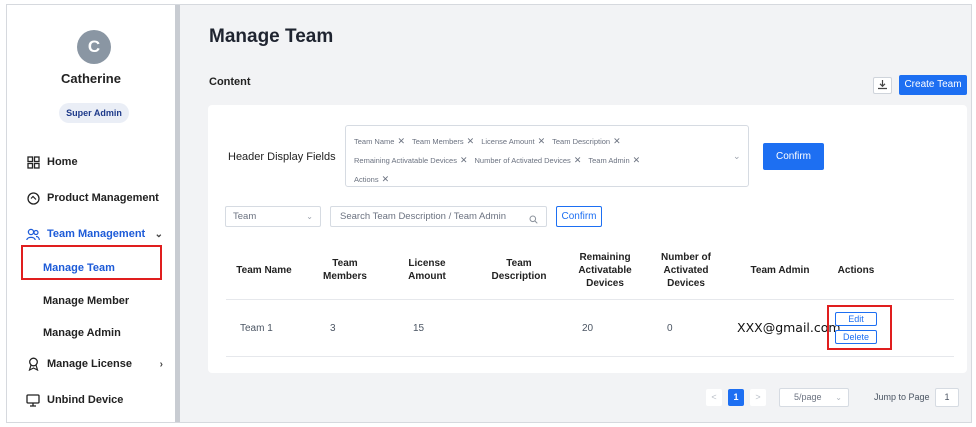  I want to click on cell-team-admin: XXX@gmail.com, so click(789, 327).